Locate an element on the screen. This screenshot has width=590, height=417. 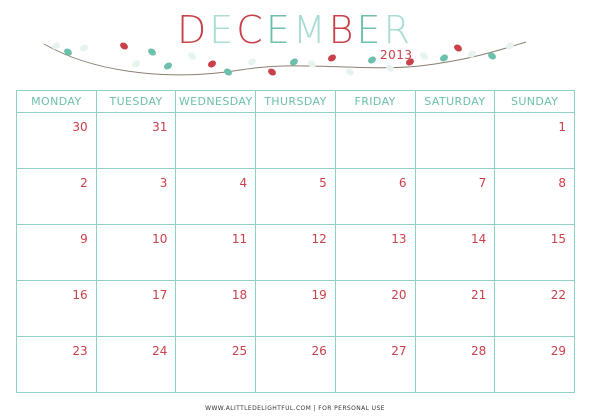
day-cell: 20 is located at coordinates (375, 308).